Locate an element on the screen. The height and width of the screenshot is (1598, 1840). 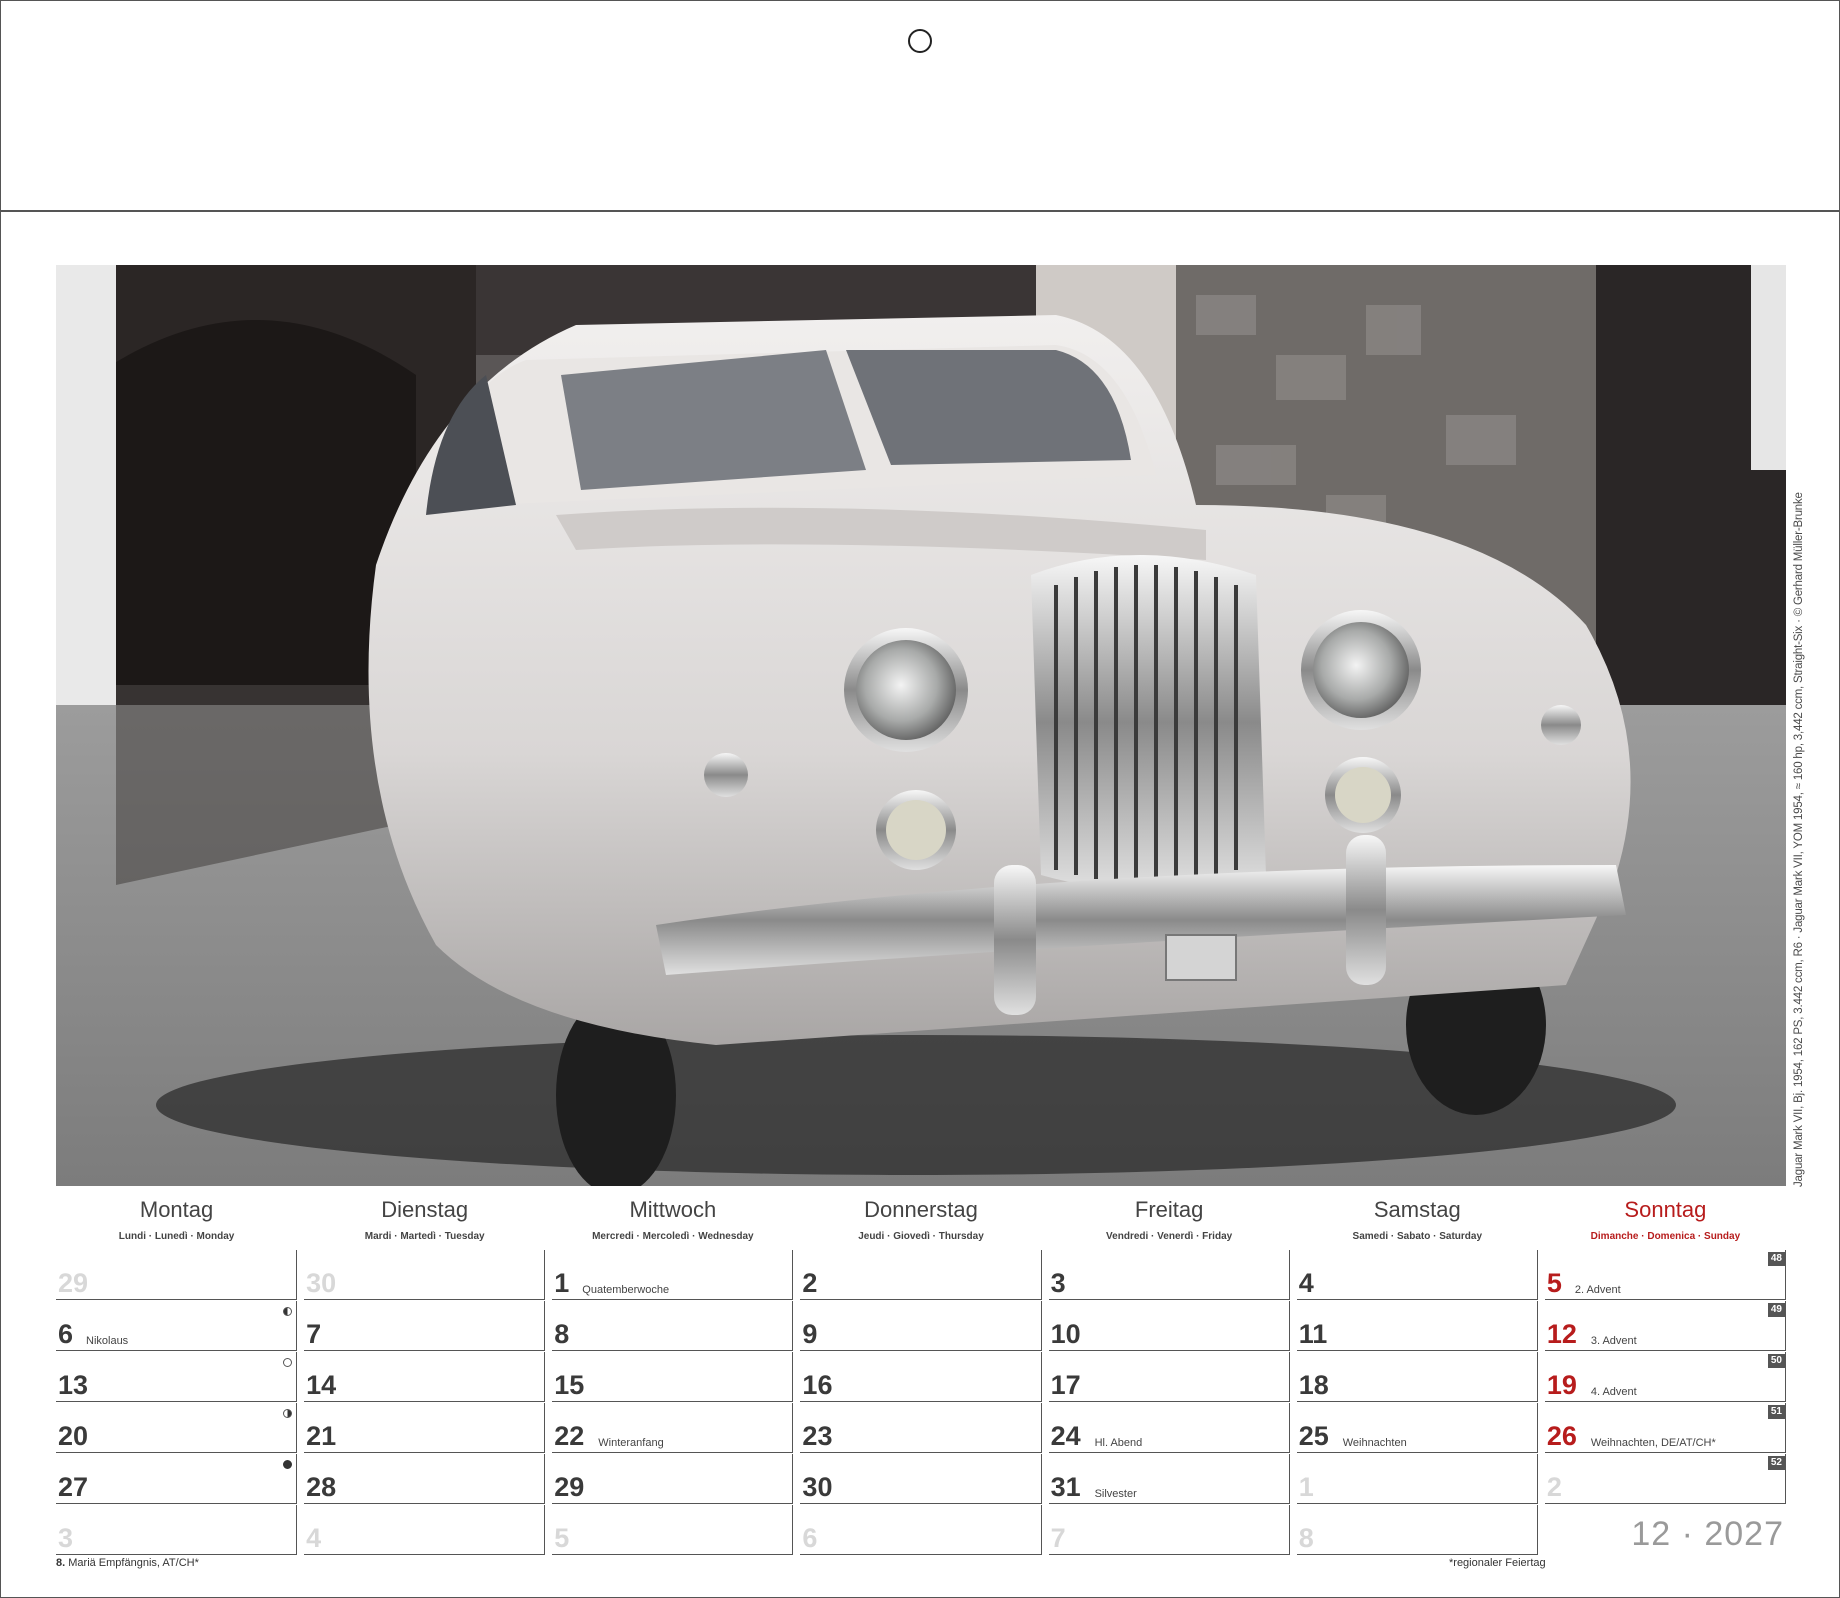
day-cell: 31 Silvester is located at coordinates (1169, 1479).